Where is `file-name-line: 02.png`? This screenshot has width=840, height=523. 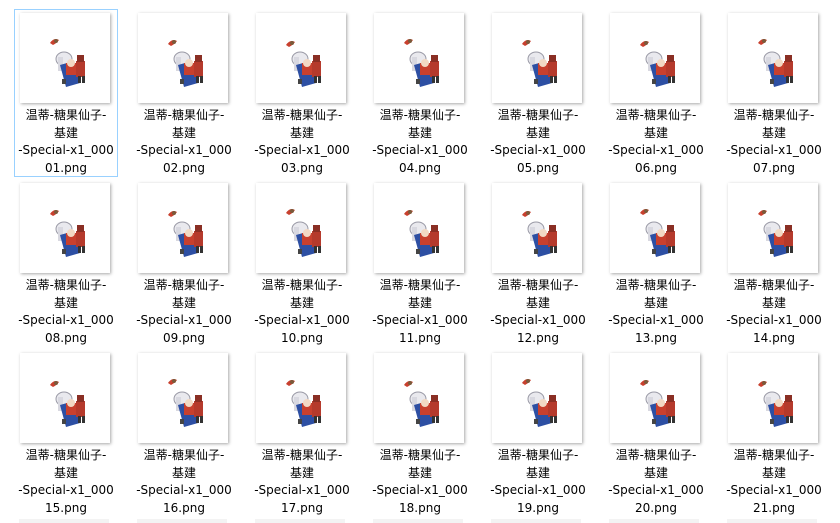 file-name-line: 02.png is located at coordinates (184, 167).